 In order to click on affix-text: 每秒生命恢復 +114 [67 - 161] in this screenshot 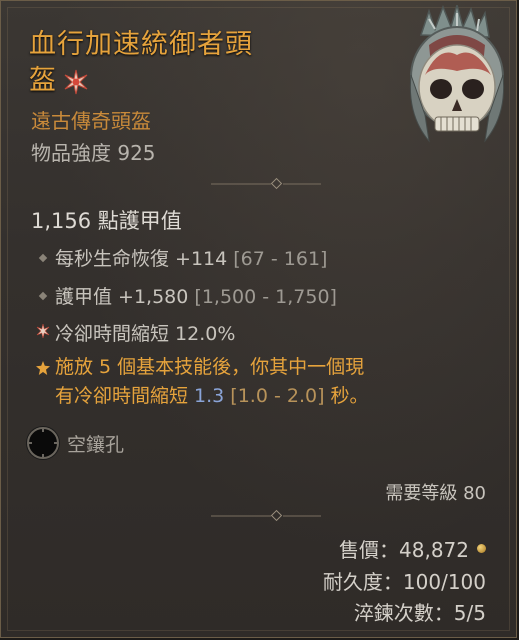, I will do `click(191, 259)`.